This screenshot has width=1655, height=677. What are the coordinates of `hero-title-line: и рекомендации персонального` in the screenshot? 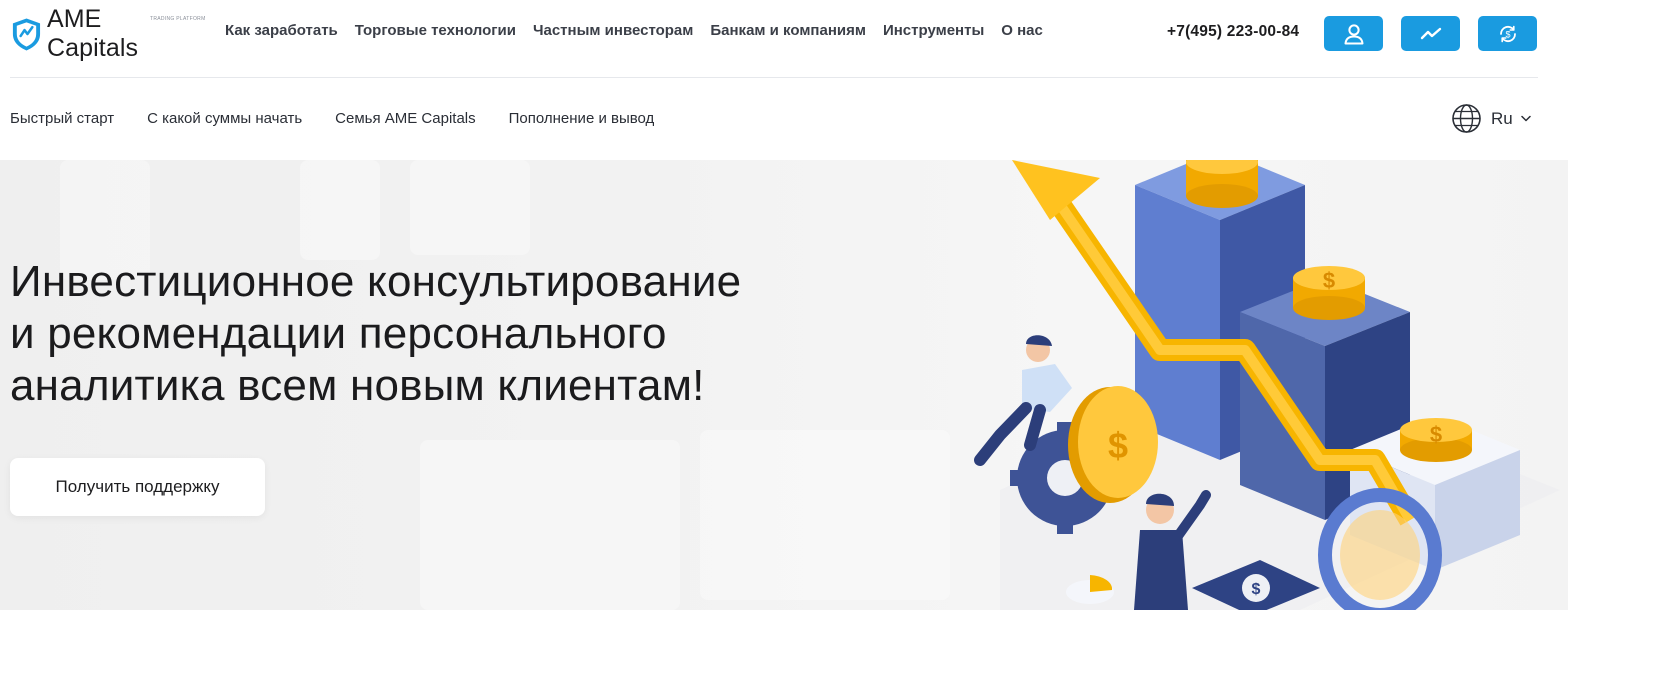 It's located at (338, 333).